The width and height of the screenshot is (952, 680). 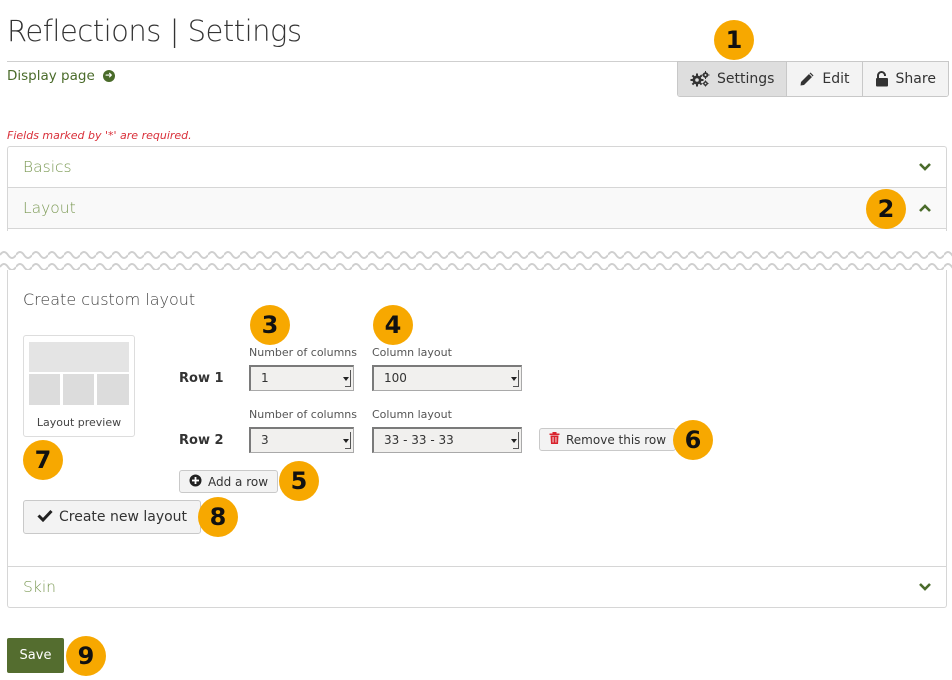 What do you see at coordinates (299, 481) in the screenshot?
I see `annotation-badge: 5` at bounding box center [299, 481].